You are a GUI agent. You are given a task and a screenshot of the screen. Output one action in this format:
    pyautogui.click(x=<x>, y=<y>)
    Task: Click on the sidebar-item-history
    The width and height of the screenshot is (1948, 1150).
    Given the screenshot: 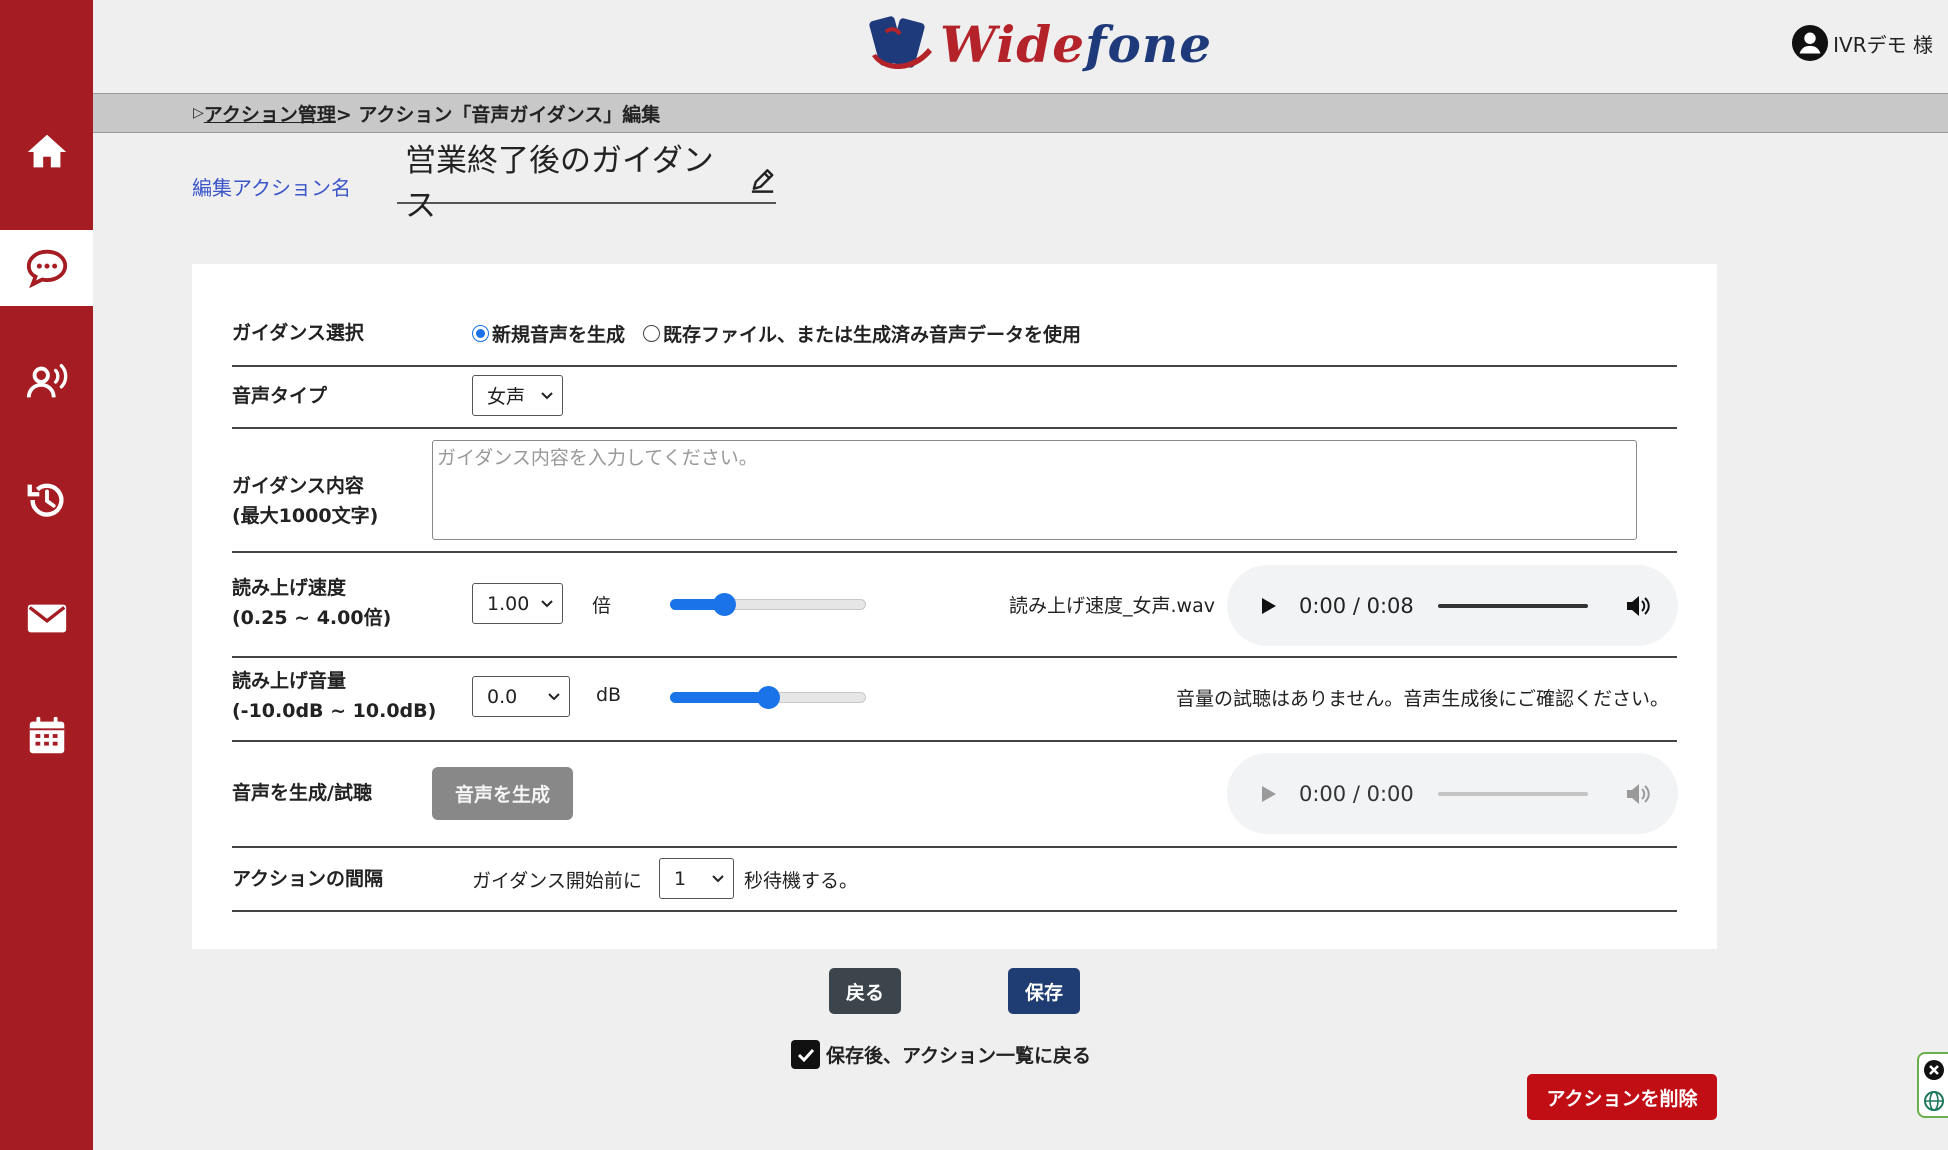 What is the action you would take?
    pyautogui.click(x=46, y=500)
    